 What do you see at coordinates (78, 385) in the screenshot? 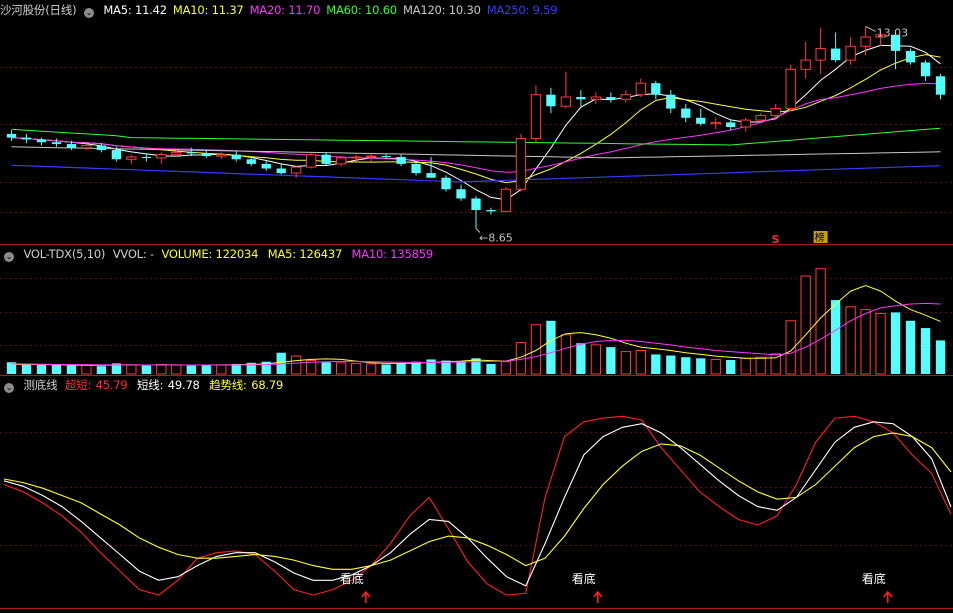
I see `super-short-label: 超短:` at bounding box center [78, 385].